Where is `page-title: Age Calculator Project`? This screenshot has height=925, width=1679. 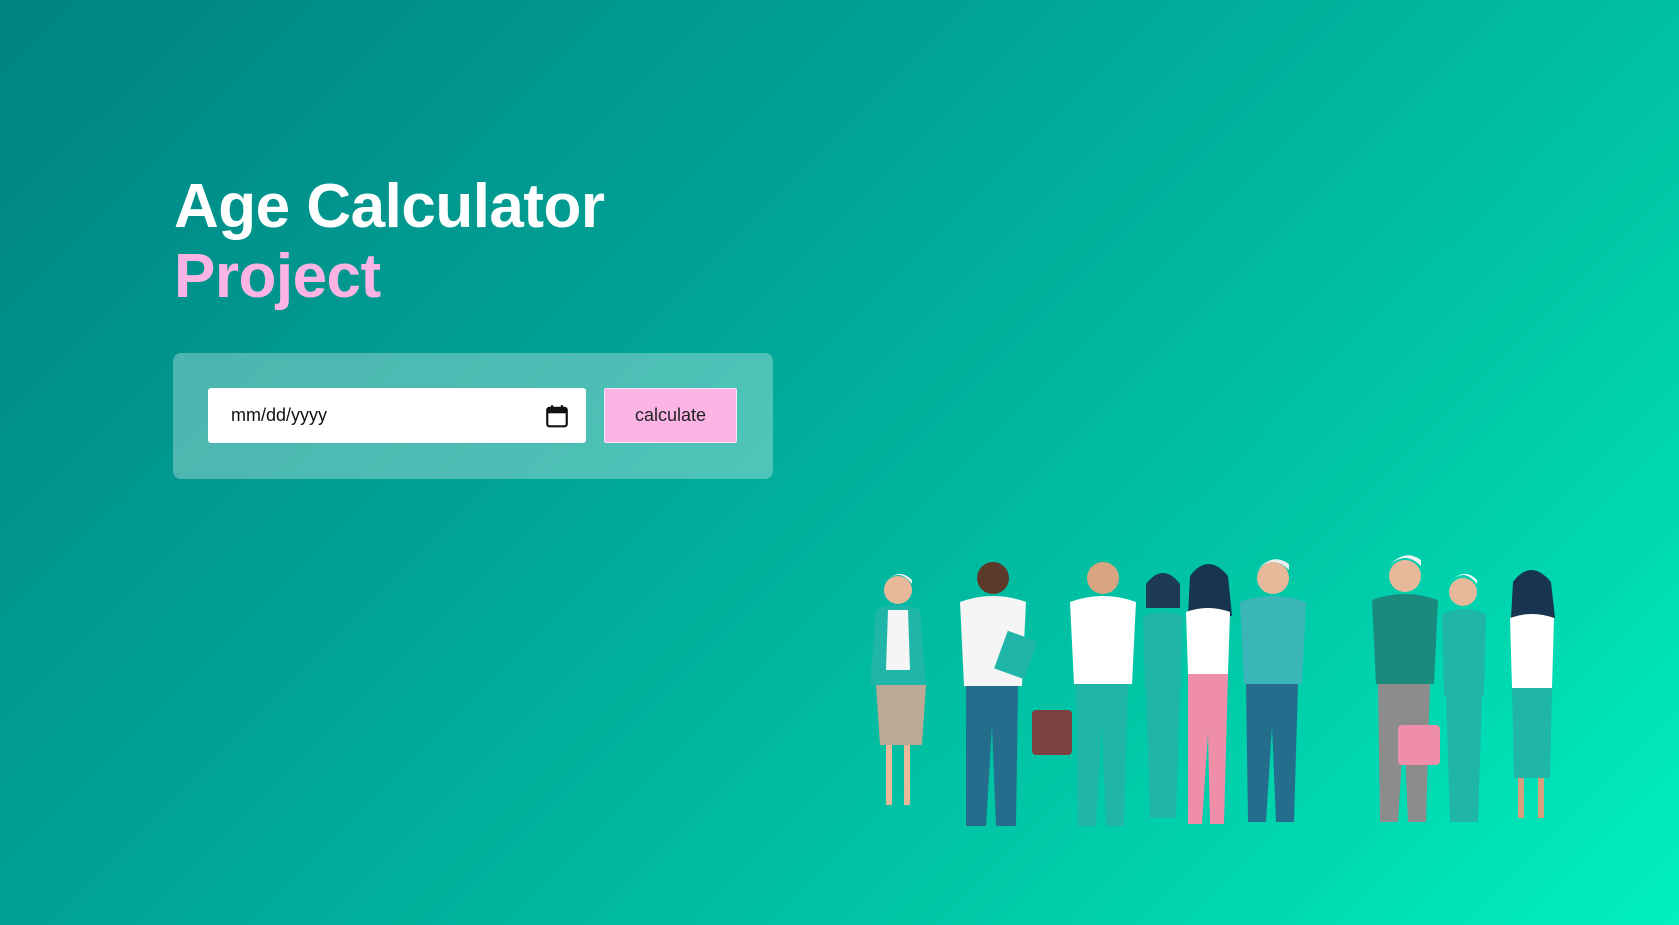
page-title: Age Calculator Project is located at coordinates (389, 242).